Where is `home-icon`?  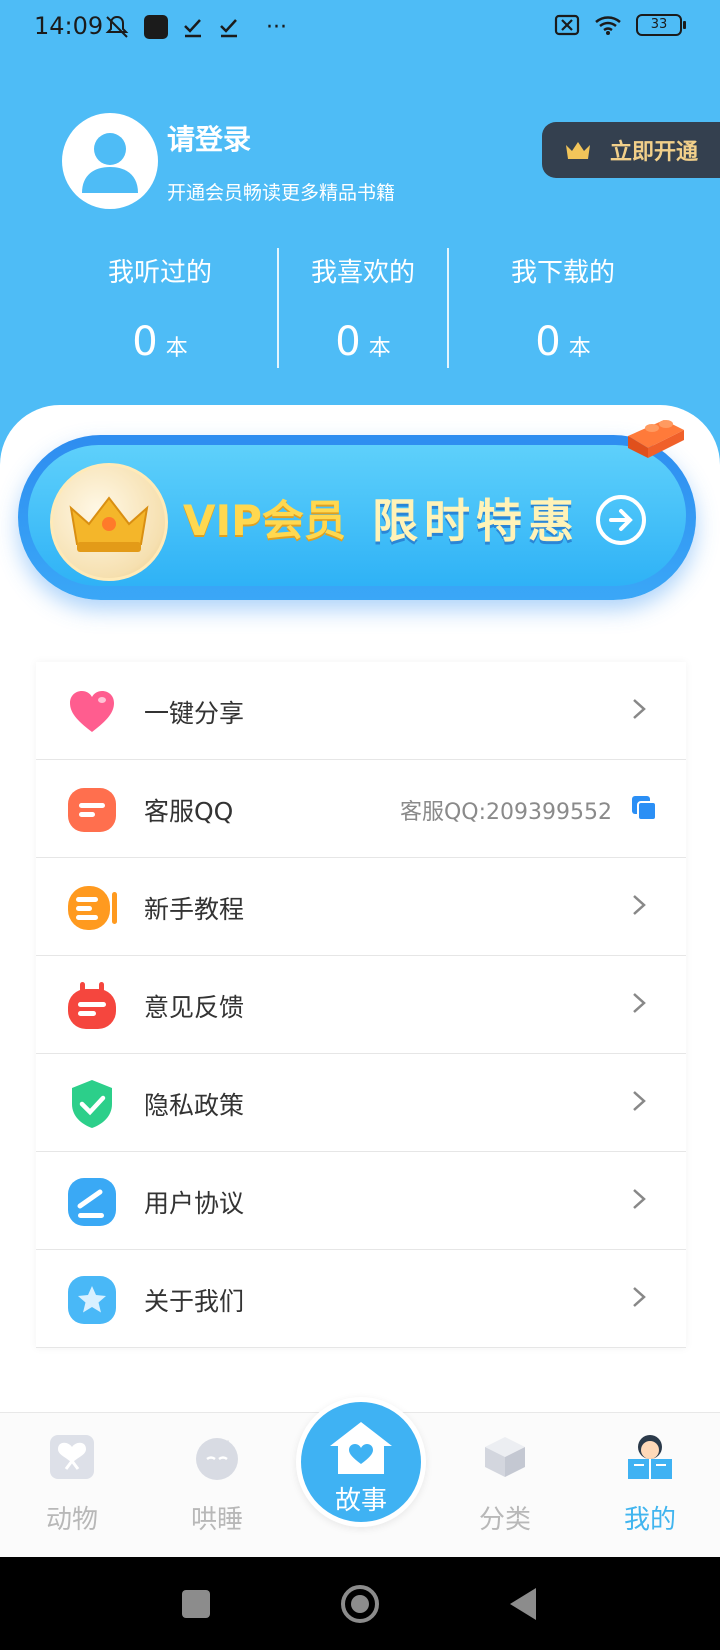
home-icon is located at coordinates (360, 1604).